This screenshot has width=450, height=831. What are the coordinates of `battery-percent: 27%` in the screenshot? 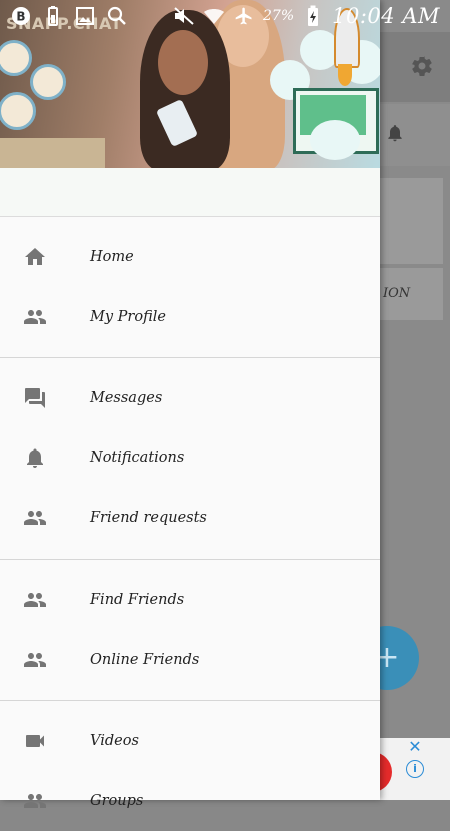 It's located at (279, 16).